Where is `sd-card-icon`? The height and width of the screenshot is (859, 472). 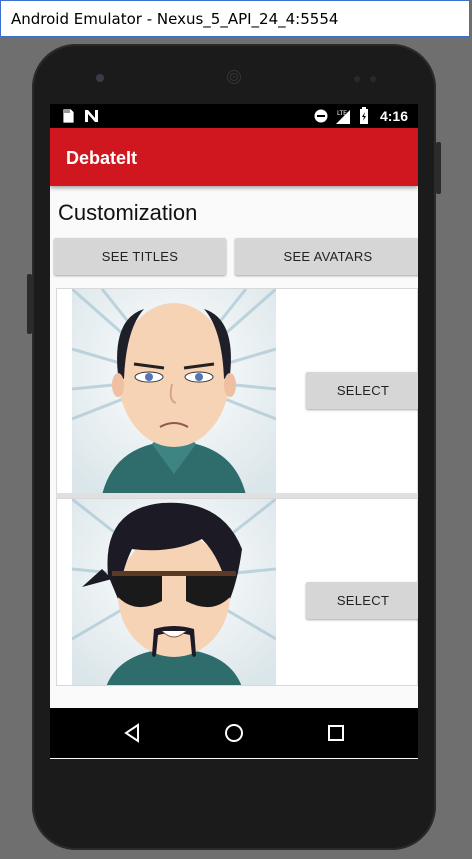
sd-card-icon is located at coordinates (68, 116).